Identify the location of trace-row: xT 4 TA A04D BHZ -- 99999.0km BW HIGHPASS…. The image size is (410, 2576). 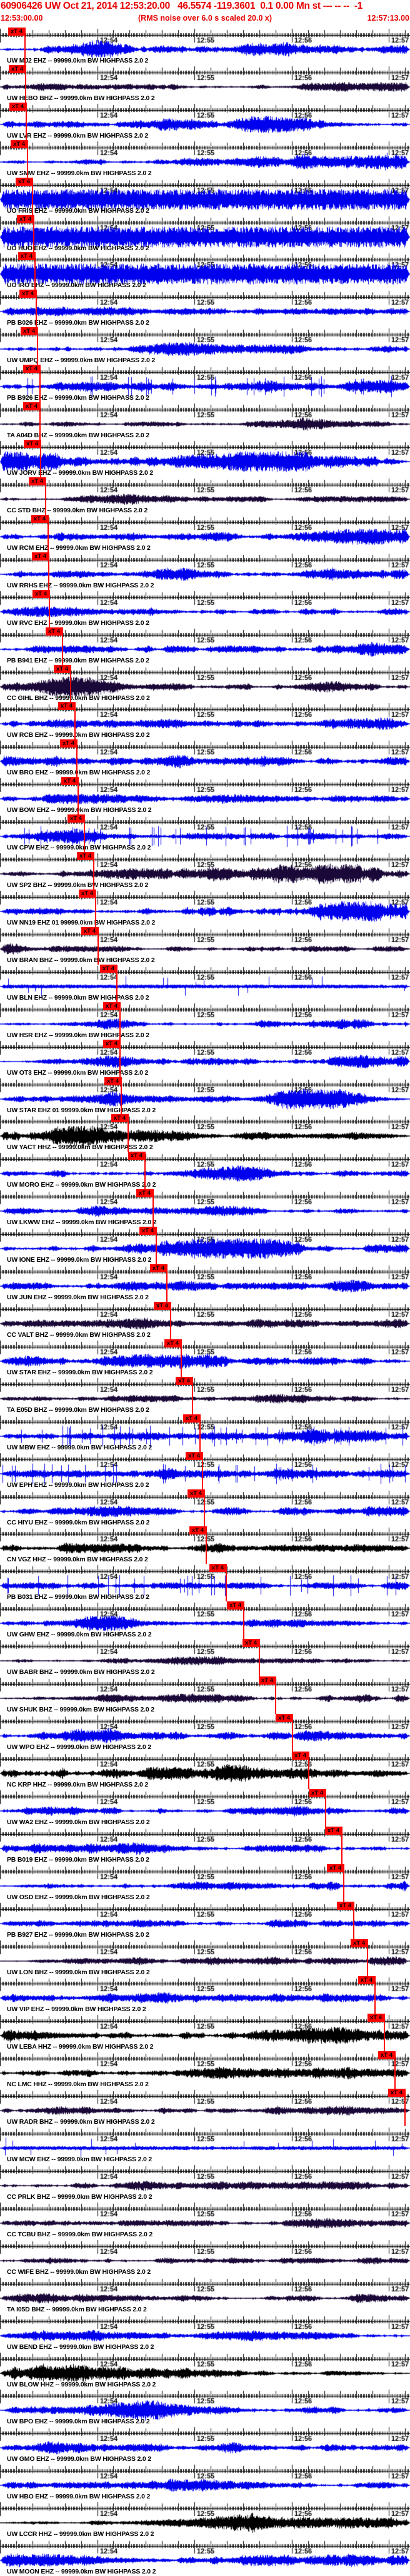
(205, 421).